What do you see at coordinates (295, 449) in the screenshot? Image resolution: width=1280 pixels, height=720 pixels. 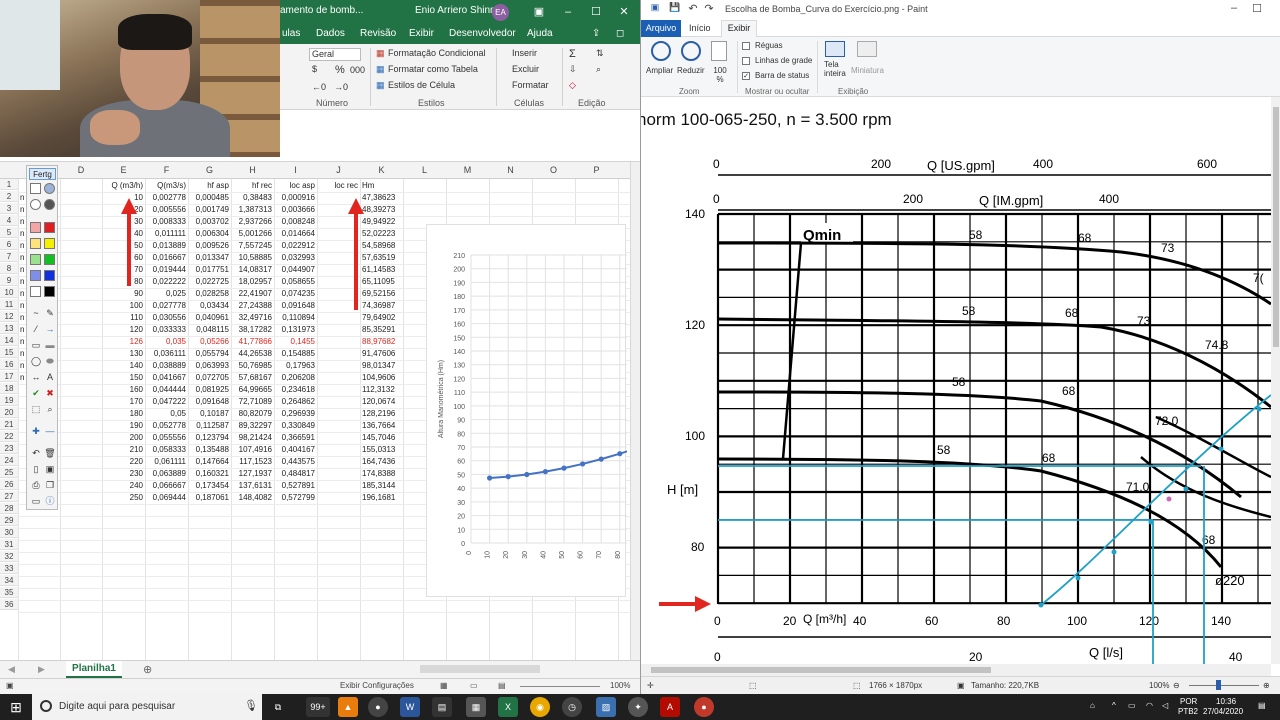 I see `table-cell: 0,404167` at bounding box center [295, 449].